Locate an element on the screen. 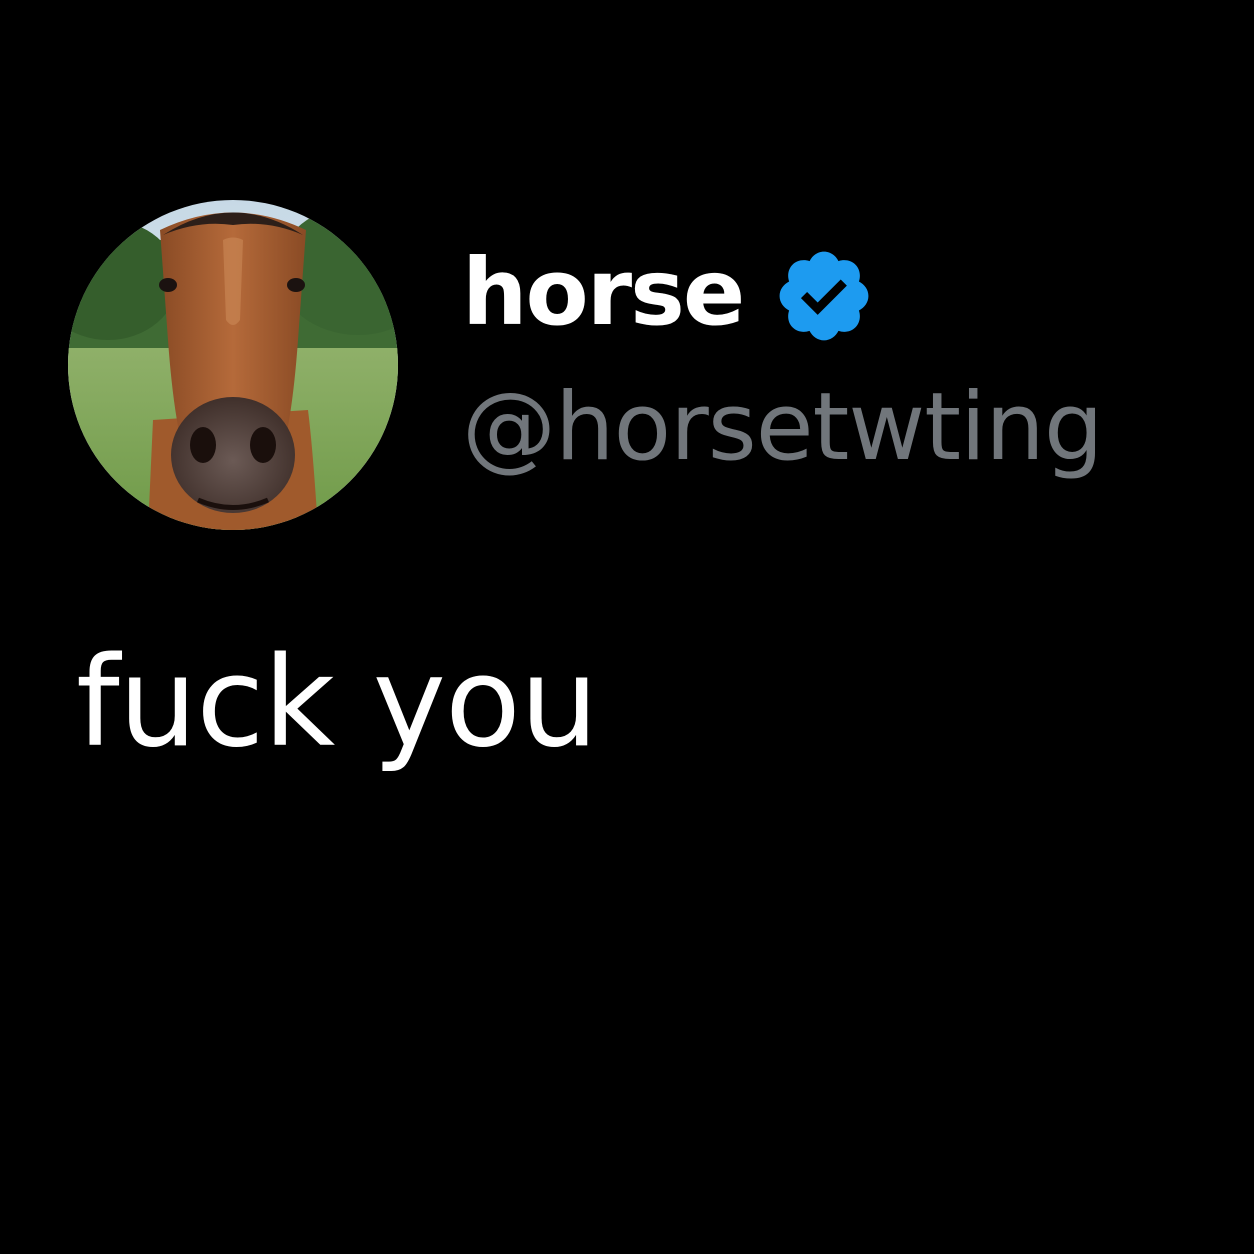 This screenshot has width=1254, height=1254. display-name: horse is located at coordinates (603, 293).